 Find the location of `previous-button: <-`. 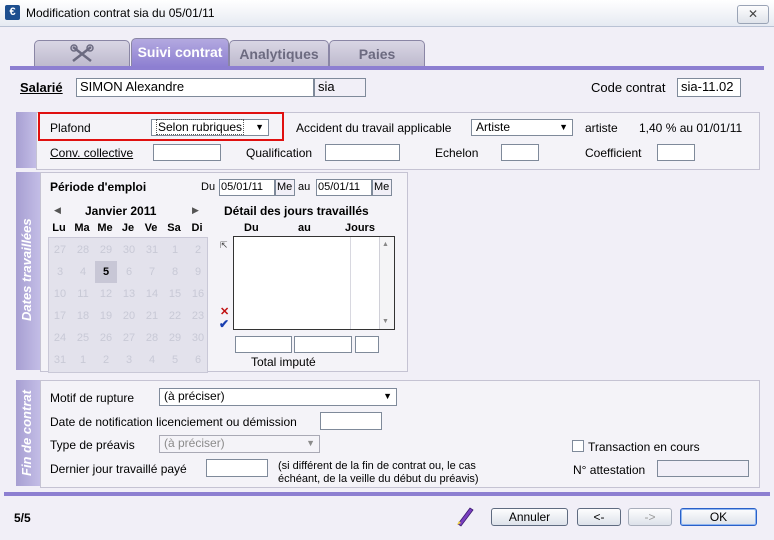

previous-button: <- is located at coordinates (599, 517).